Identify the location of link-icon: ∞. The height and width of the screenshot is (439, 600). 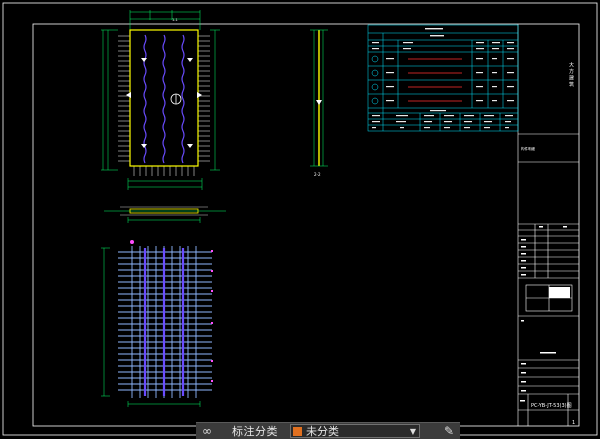
(207, 431).